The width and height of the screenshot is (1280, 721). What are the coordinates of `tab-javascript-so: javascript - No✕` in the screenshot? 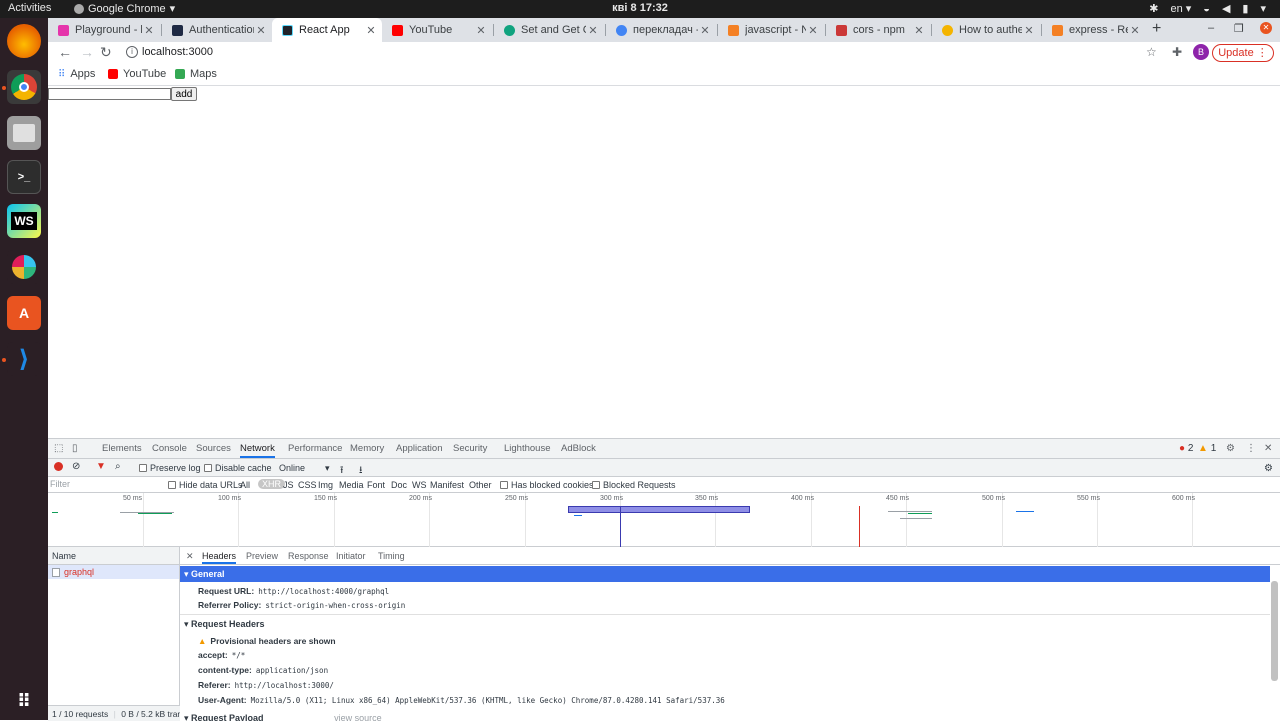 It's located at (771, 30).